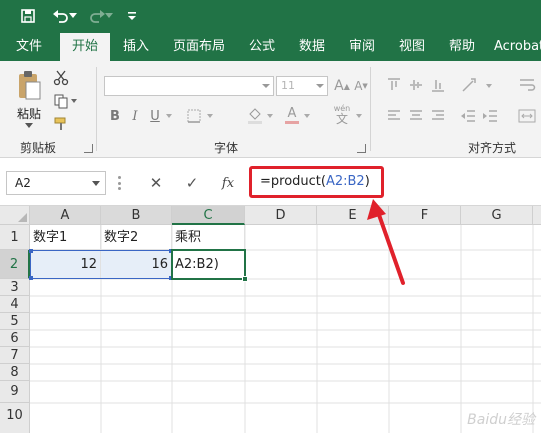 This screenshot has height=433, width=541. Describe the element at coordinates (386, 242) in the screenshot. I see `annotation-arrow-icon` at that location.